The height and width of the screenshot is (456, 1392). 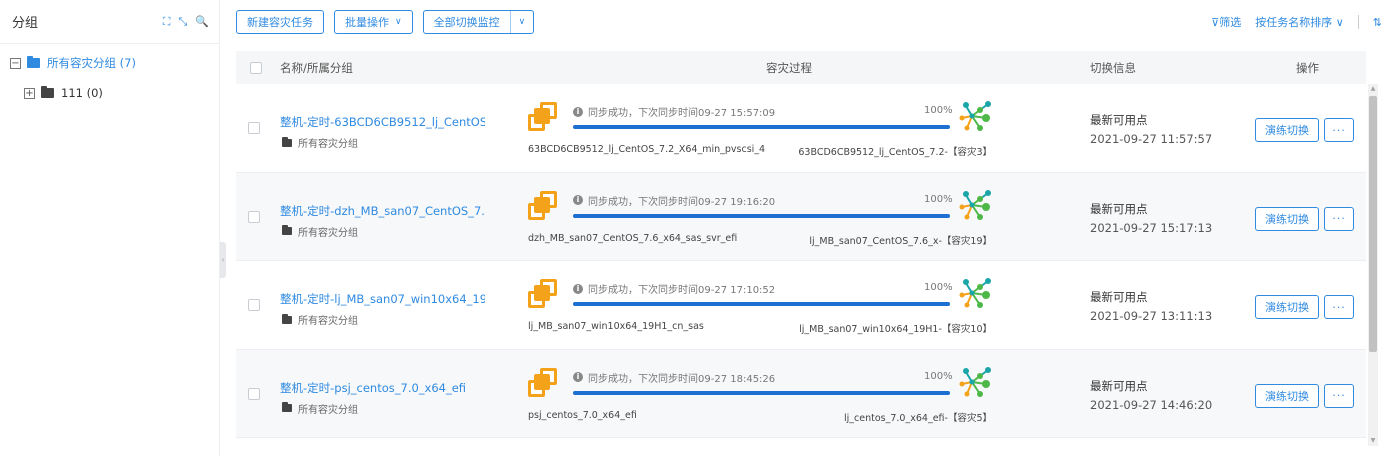 What do you see at coordinates (1373, 224) in the screenshot?
I see `scroll-thumb` at bounding box center [1373, 224].